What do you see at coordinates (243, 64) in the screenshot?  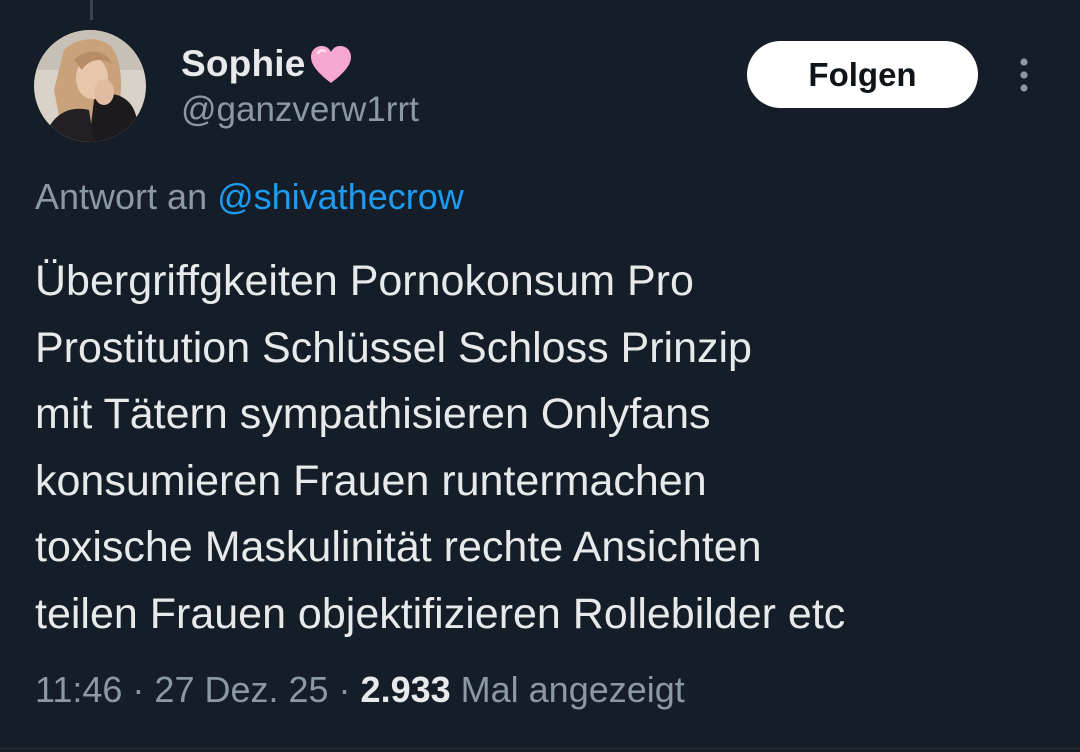 I see `display-name: Sophie` at bounding box center [243, 64].